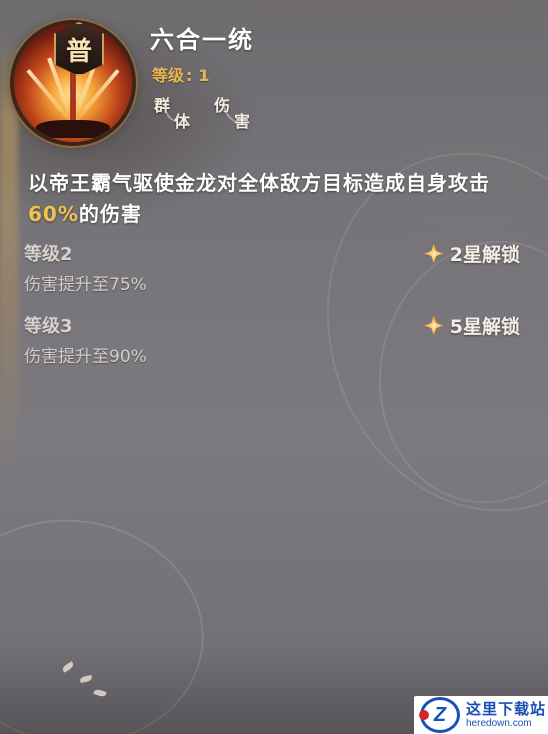 Image resolution: width=548 pixels, height=734 pixels. Describe the element at coordinates (85, 285) in the screenshot. I see `upgrade-effect: 伤害提升至75%` at that location.